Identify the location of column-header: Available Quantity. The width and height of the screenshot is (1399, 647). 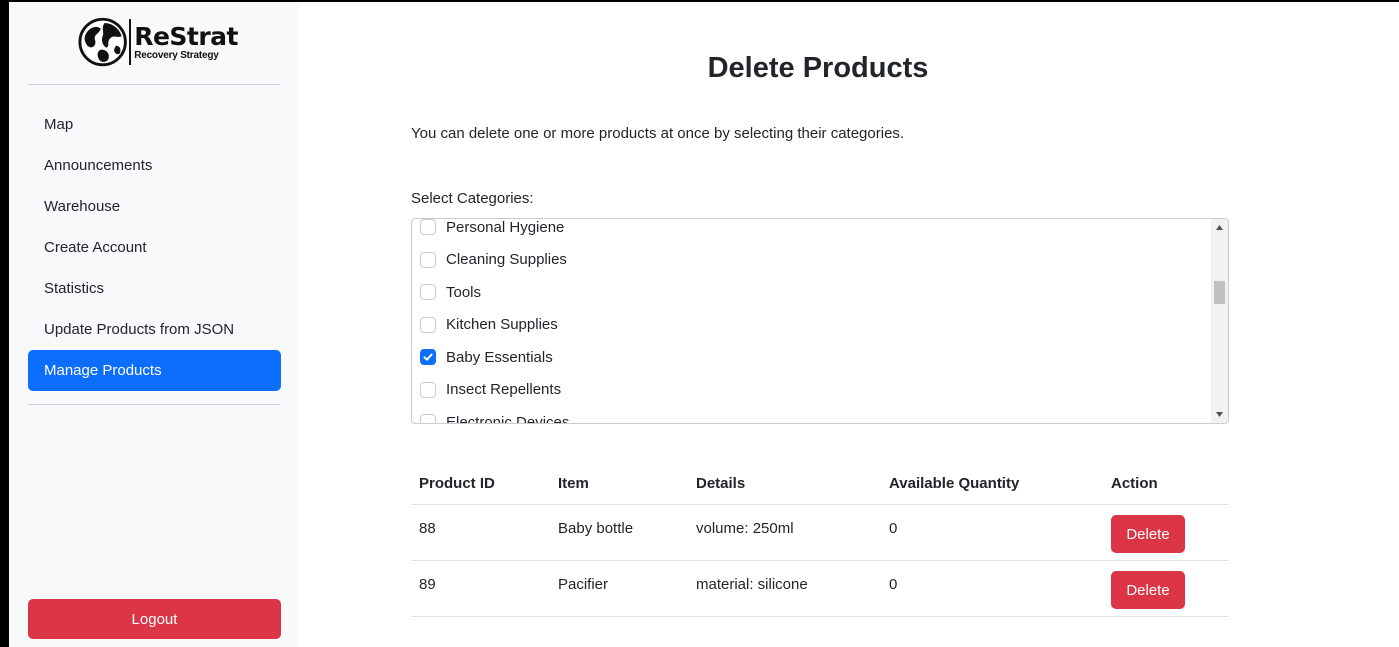
(992, 484).